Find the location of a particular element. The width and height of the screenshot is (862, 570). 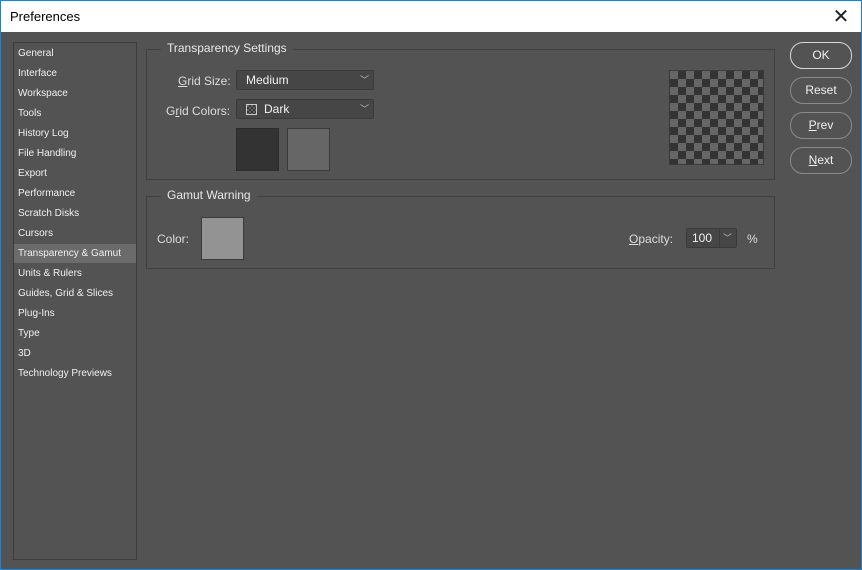

reset-button: Reset is located at coordinates (821, 90).